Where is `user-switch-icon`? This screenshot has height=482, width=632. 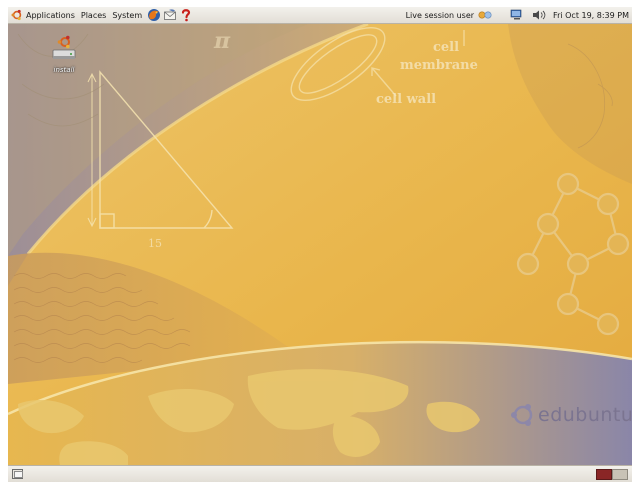
user-switch-icon is located at coordinates (485, 15).